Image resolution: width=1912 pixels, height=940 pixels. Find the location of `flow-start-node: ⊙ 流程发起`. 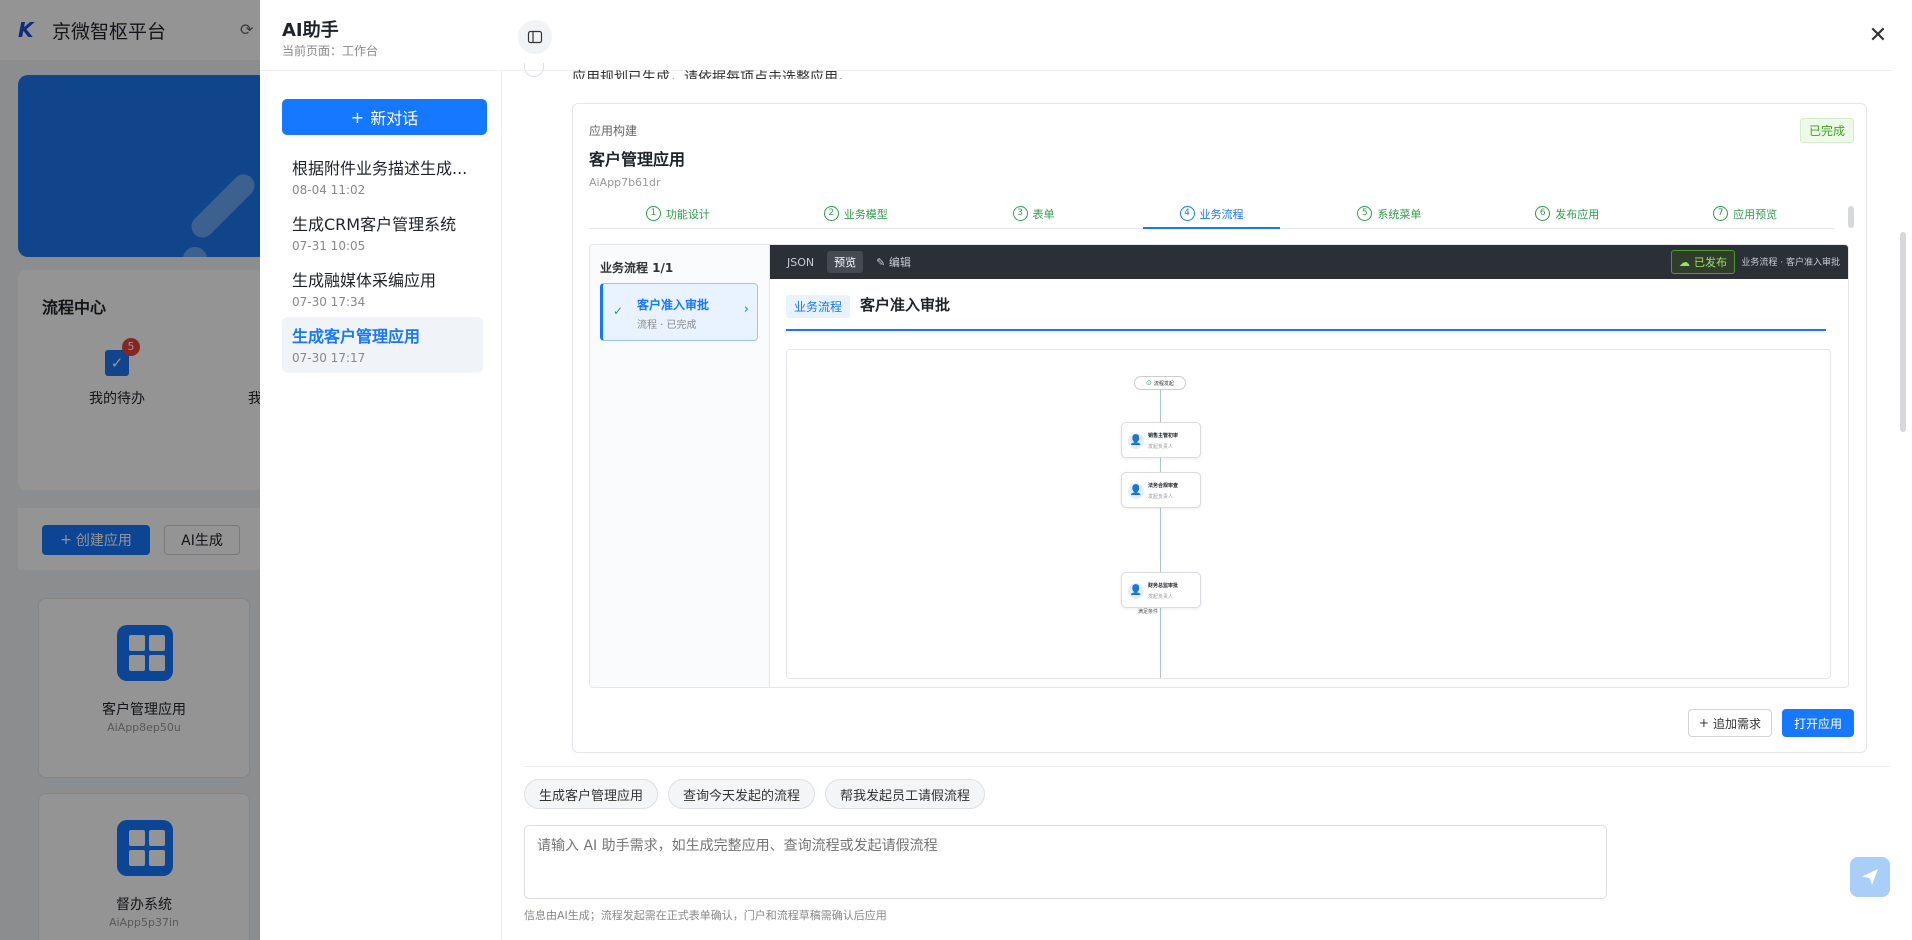

flow-start-node: ⊙ 流程发起 is located at coordinates (1160, 383).